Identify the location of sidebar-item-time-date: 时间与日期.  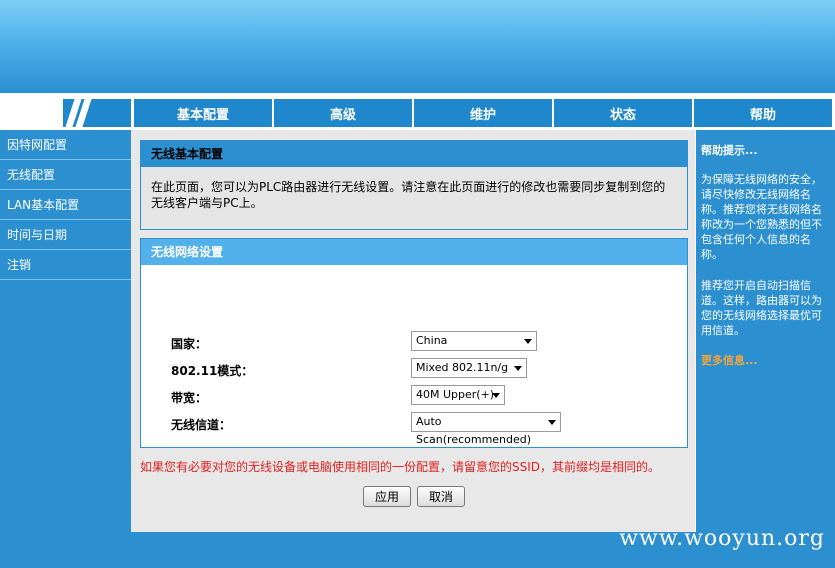
(65, 235).